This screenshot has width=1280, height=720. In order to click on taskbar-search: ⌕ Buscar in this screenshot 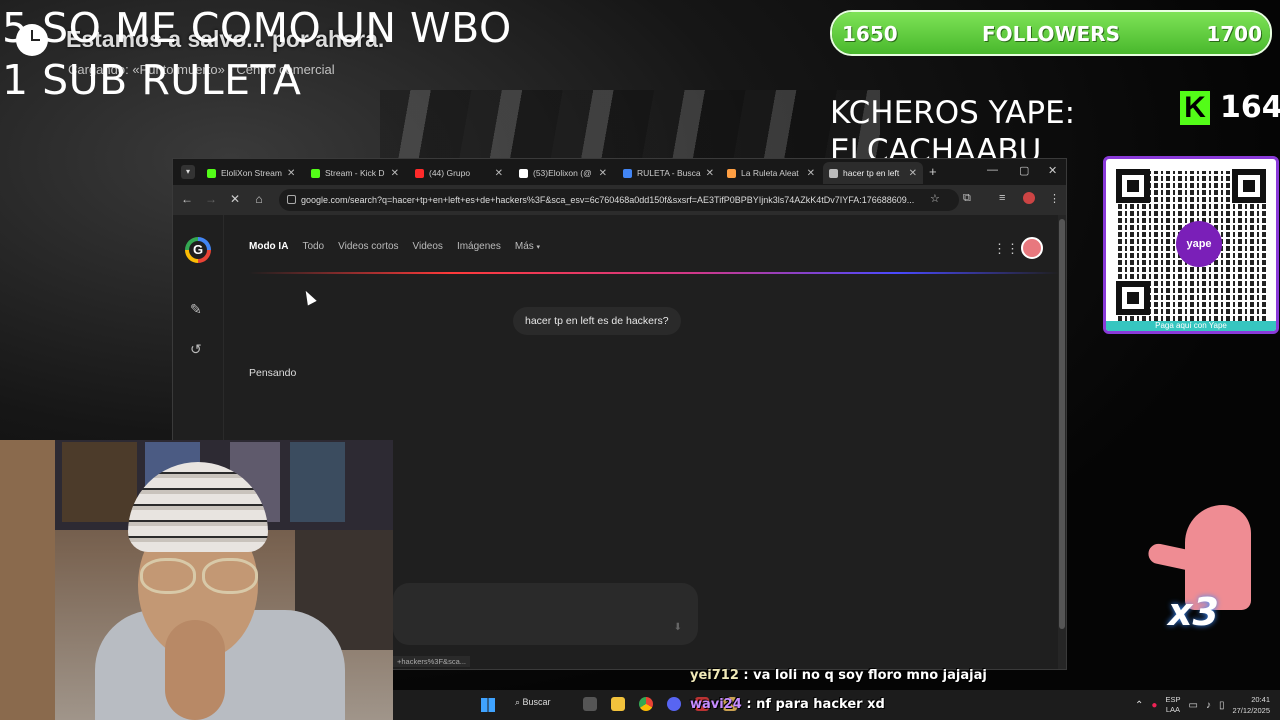, I will do `click(533, 702)`.